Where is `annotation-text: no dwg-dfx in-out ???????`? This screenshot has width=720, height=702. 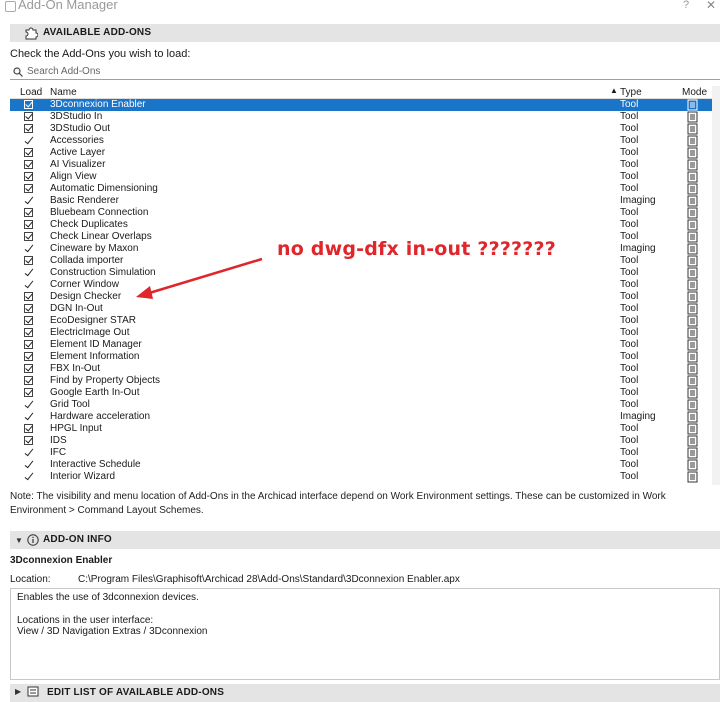
annotation-text: no dwg-dfx in-out ??????? is located at coordinates (416, 249).